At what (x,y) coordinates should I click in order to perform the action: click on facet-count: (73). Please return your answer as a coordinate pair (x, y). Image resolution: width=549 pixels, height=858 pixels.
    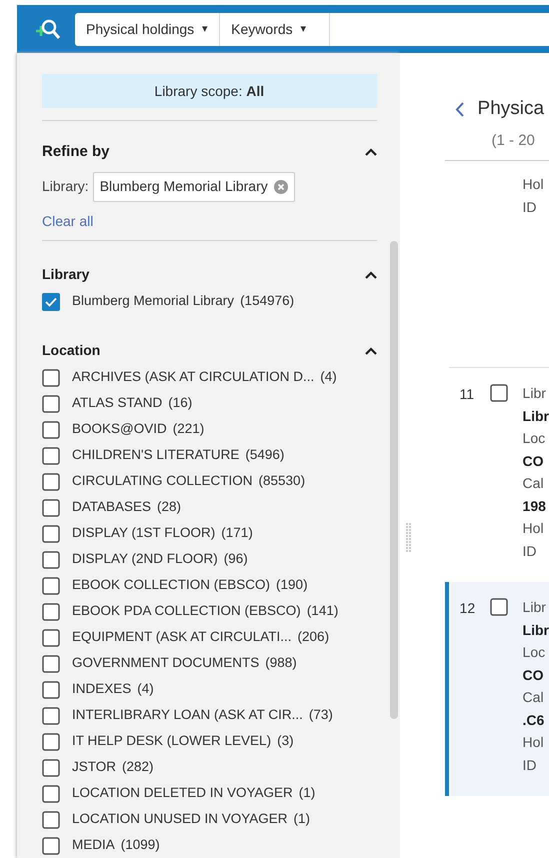
    Looking at the image, I should click on (320, 715).